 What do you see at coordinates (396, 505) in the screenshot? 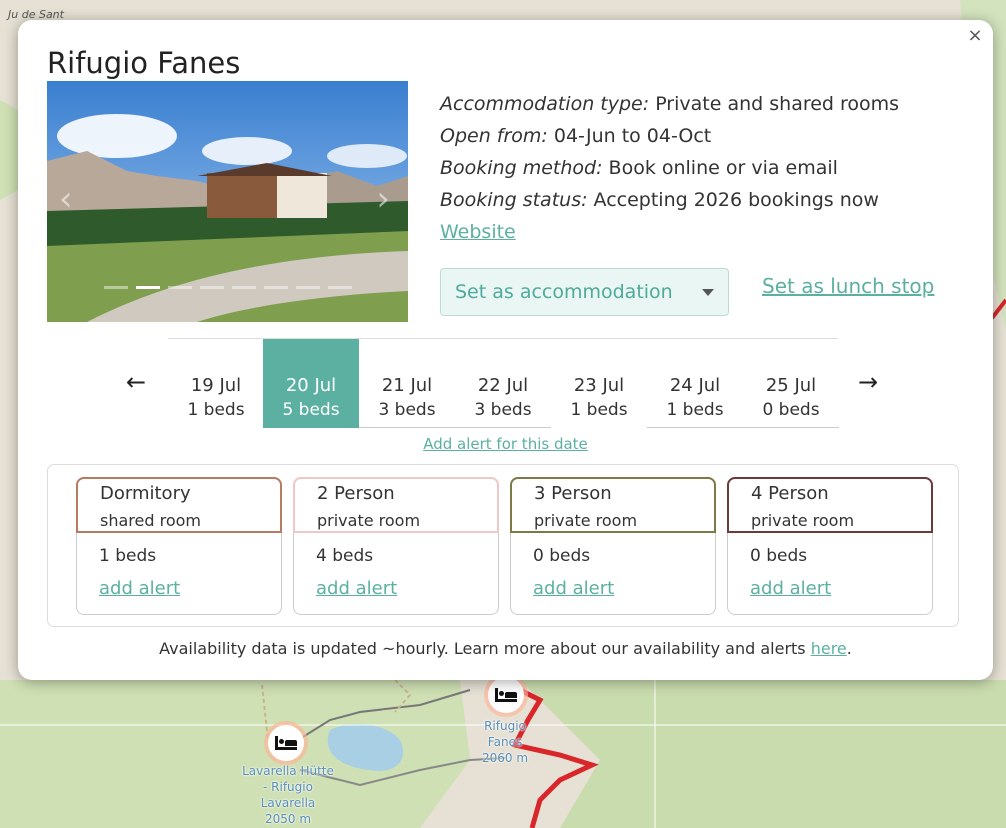
I see `room-card-header: 2 Person private room` at bounding box center [396, 505].